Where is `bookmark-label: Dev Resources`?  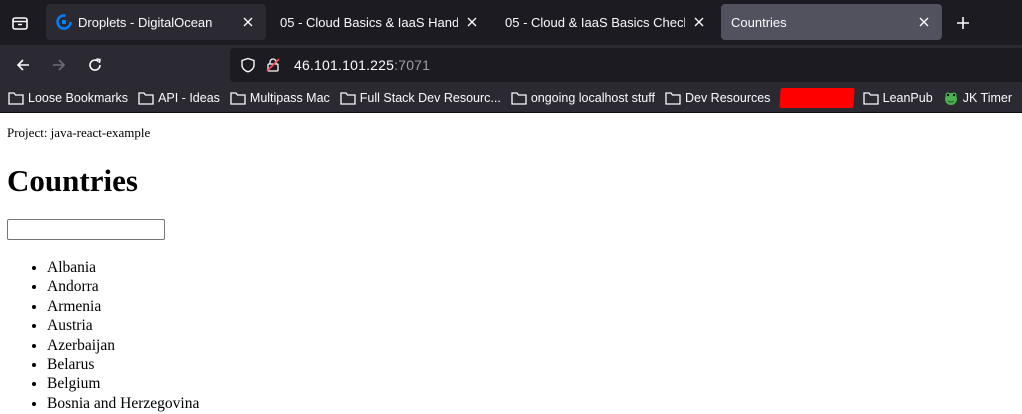
bookmark-label: Dev Resources is located at coordinates (727, 97).